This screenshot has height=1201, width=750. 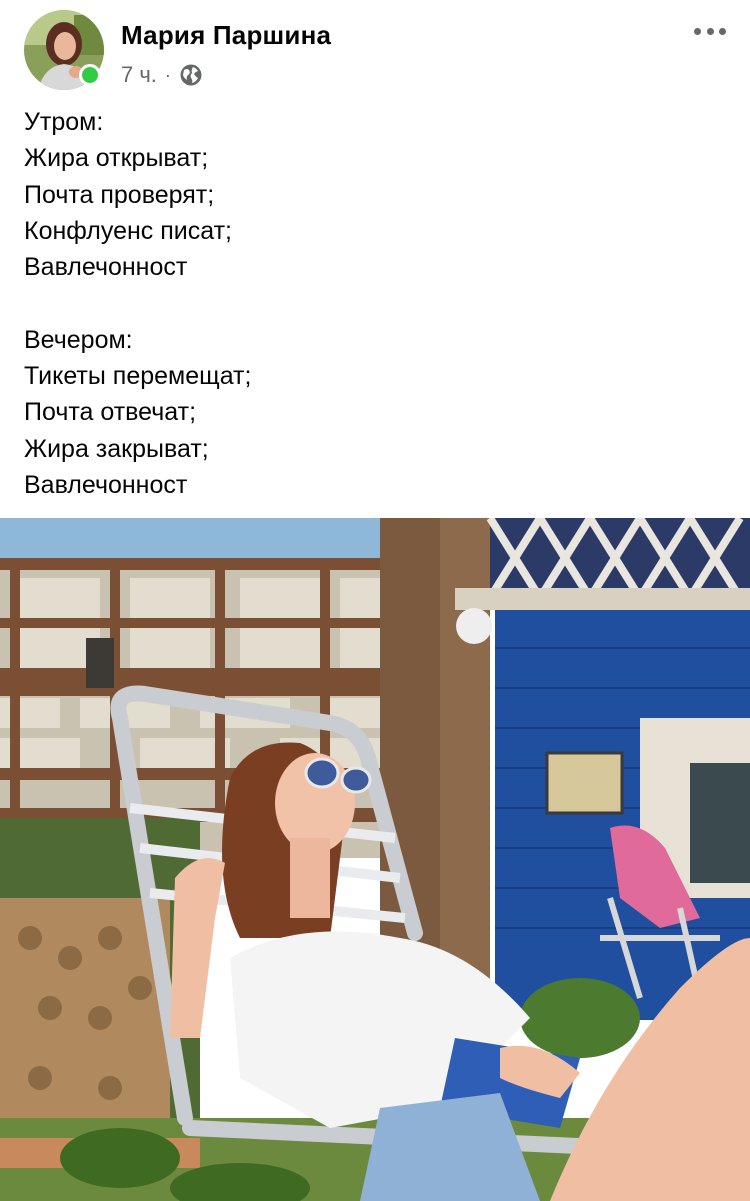 I want to click on online-status-dot, so click(x=90, y=75).